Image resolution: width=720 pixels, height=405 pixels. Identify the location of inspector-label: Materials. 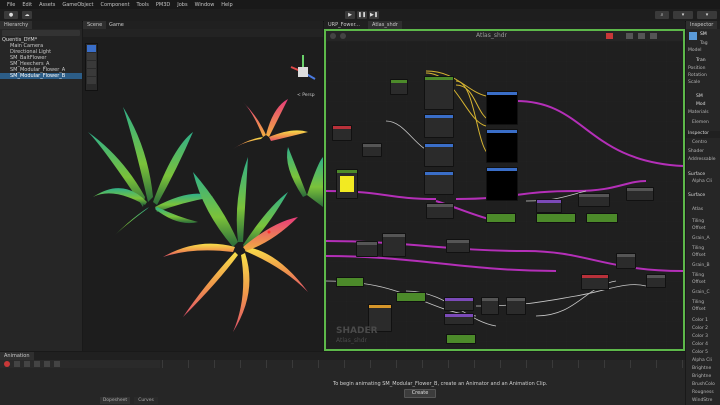
(698, 113).